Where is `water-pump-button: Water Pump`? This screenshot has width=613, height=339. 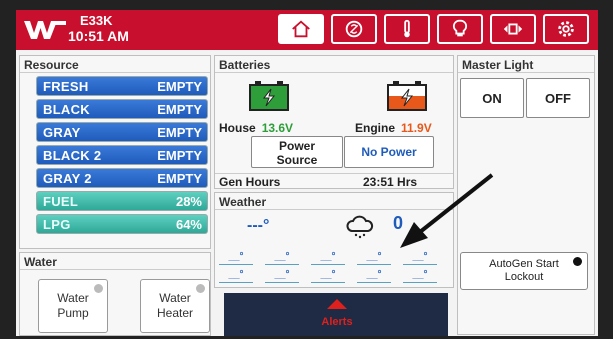 water-pump-button: Water Pump is located at coordinates (73, 306).